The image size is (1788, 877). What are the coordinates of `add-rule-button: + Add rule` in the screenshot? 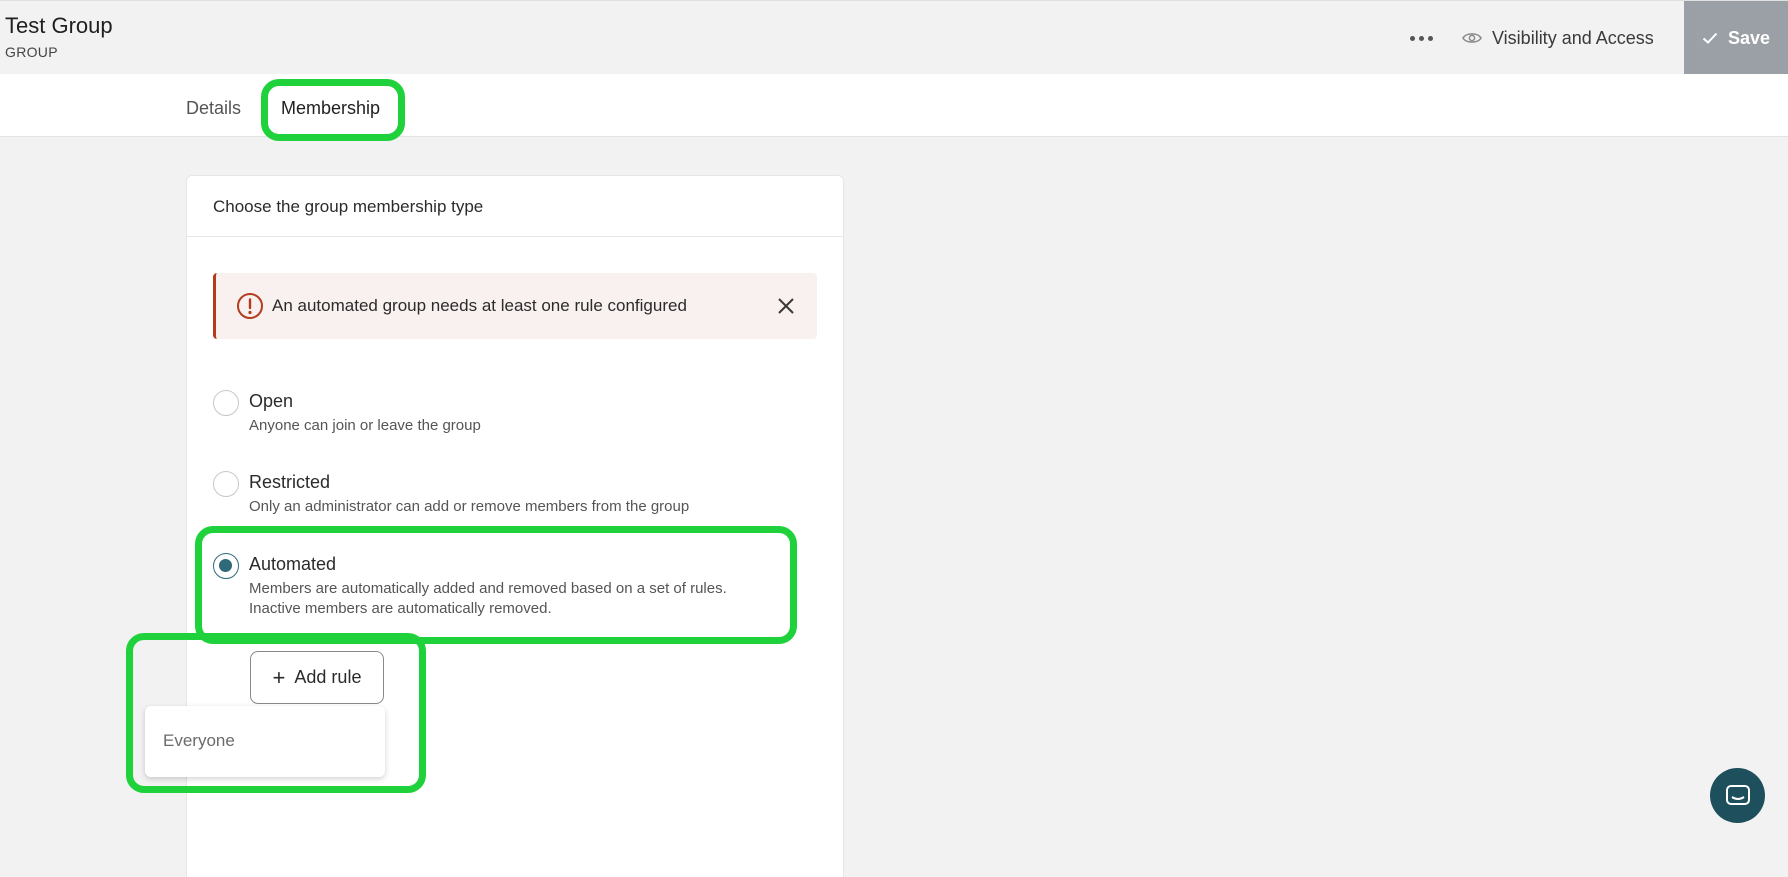 It's located at (317, 677).